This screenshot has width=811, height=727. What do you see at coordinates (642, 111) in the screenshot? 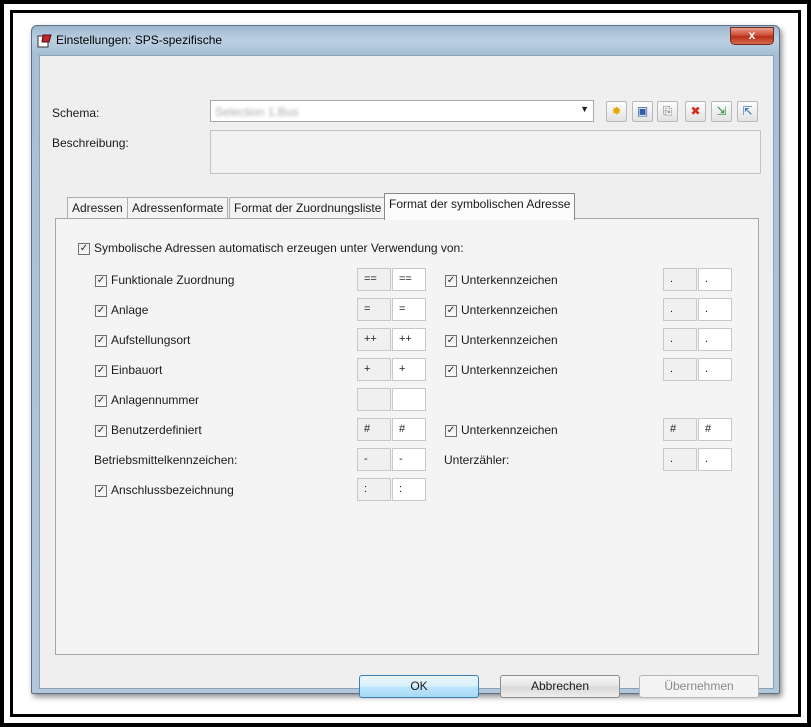
I see `save-icon: ▣` at bounding box center [642, 111].